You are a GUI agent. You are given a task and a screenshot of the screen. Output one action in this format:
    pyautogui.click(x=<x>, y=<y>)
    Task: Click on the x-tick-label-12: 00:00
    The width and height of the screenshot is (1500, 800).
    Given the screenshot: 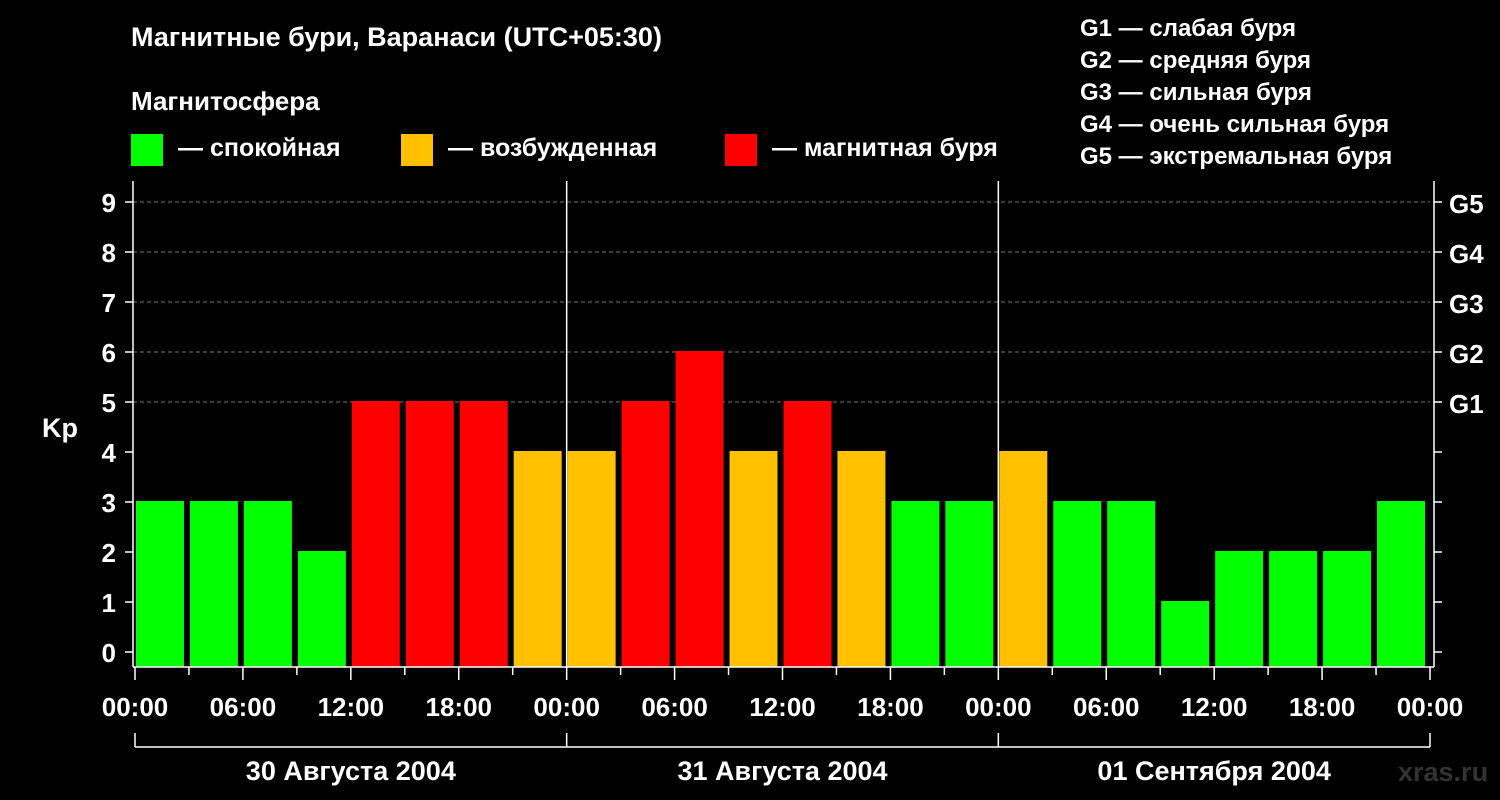 What is the action you would take?
    pyautogui.click(x=1430, y=707)
    